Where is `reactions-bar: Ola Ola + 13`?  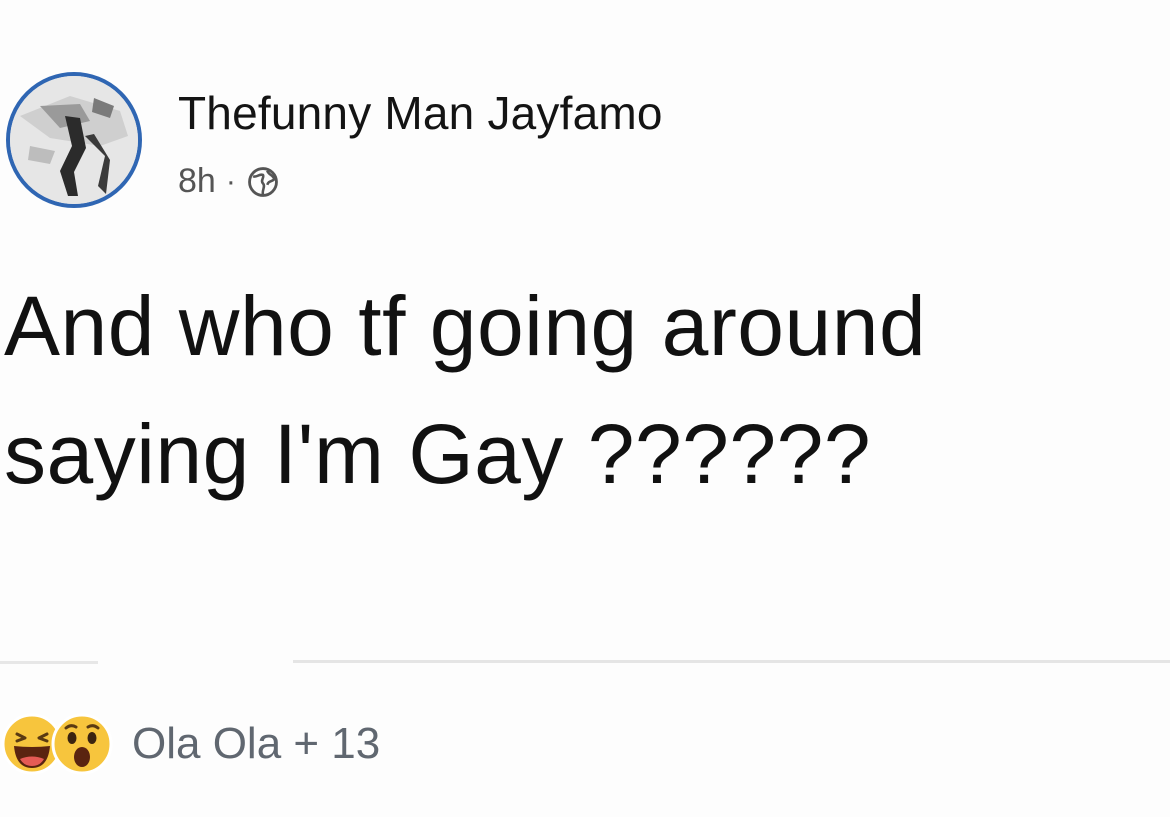
reactions-bar: Ola Ola + 13 is located at coordinates (190, 744).